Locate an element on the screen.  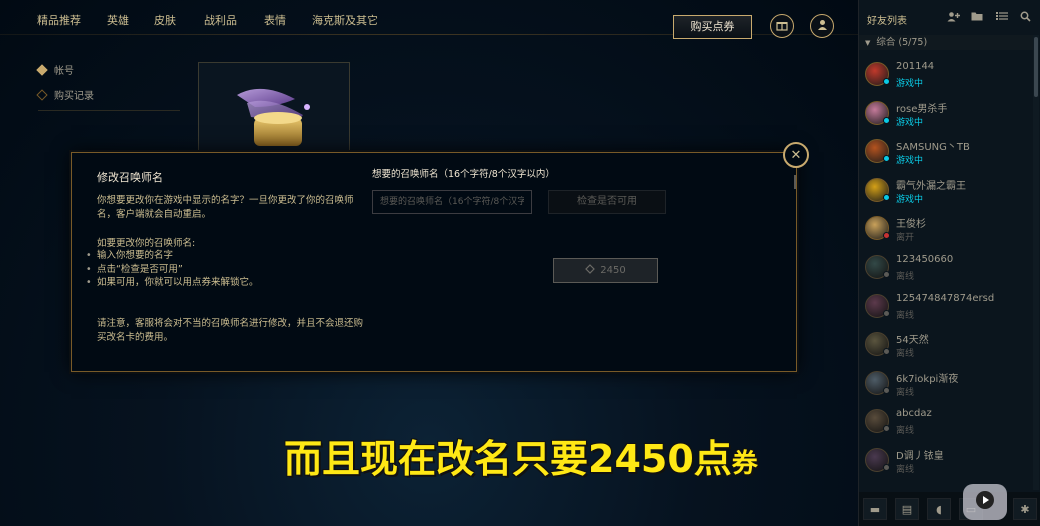
nav-emotes: 表情 is located at coordinates (275, 20).